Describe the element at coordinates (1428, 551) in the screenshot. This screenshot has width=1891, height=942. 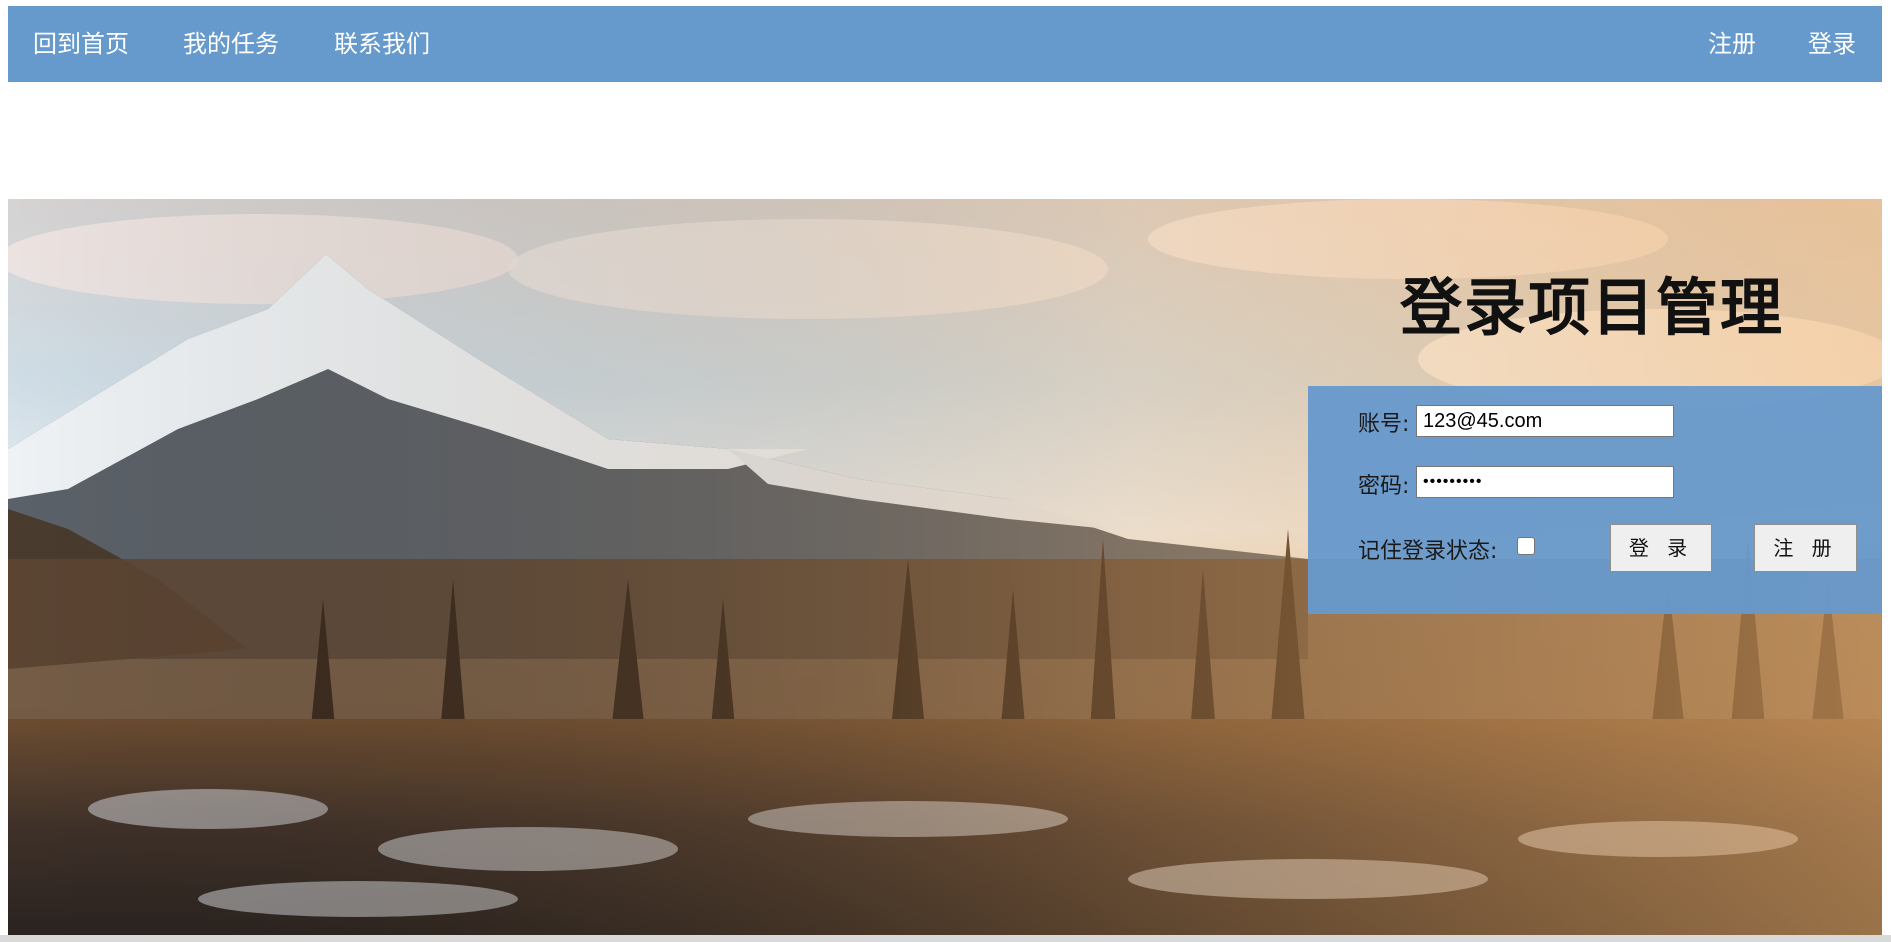
I see `remember-label: 记住登录状态:` at that location.